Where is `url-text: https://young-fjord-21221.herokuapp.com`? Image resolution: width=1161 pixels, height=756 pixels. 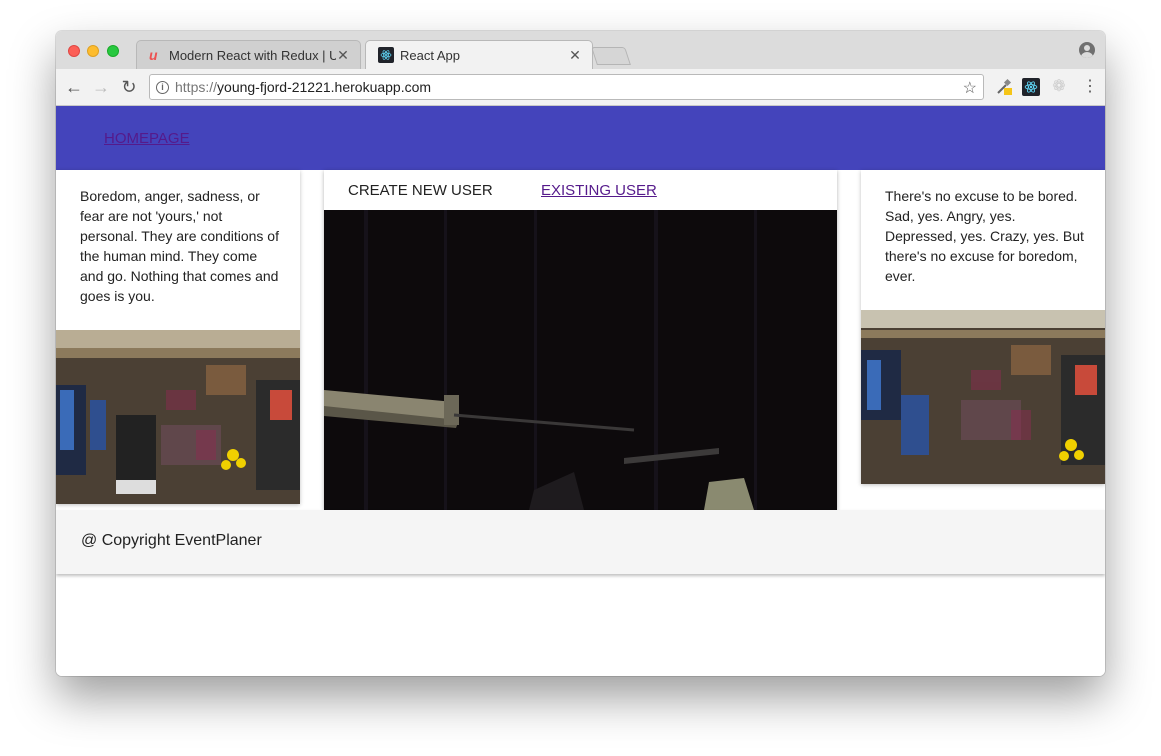 url-text: https://young-fjord-21221.herokuapp.com is located at coordinates (303, 87).